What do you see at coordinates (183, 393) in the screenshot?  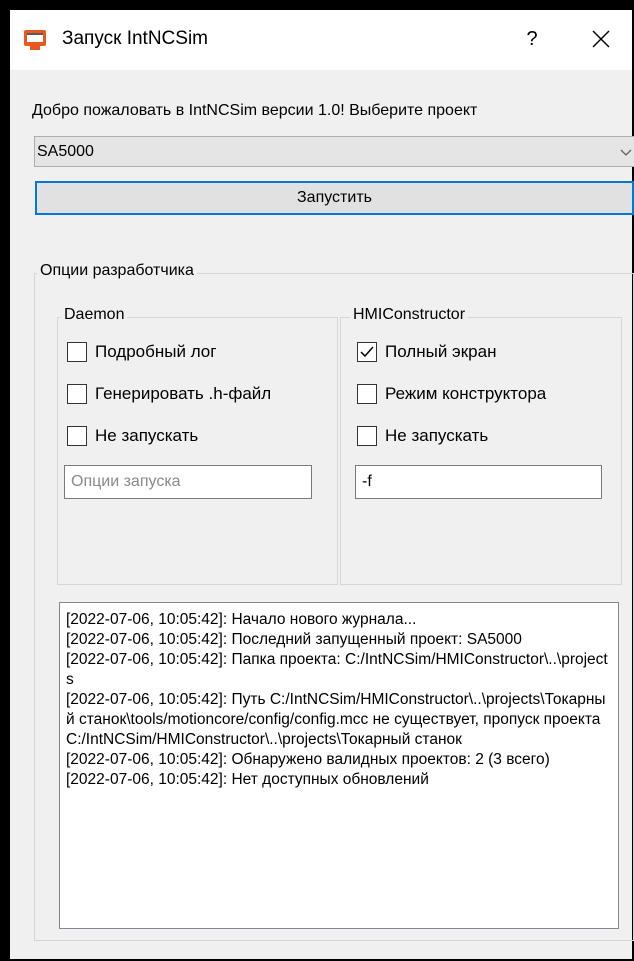 I see `checkbox-label: Генерировать .h-файл` at bounding box center [183, 393].